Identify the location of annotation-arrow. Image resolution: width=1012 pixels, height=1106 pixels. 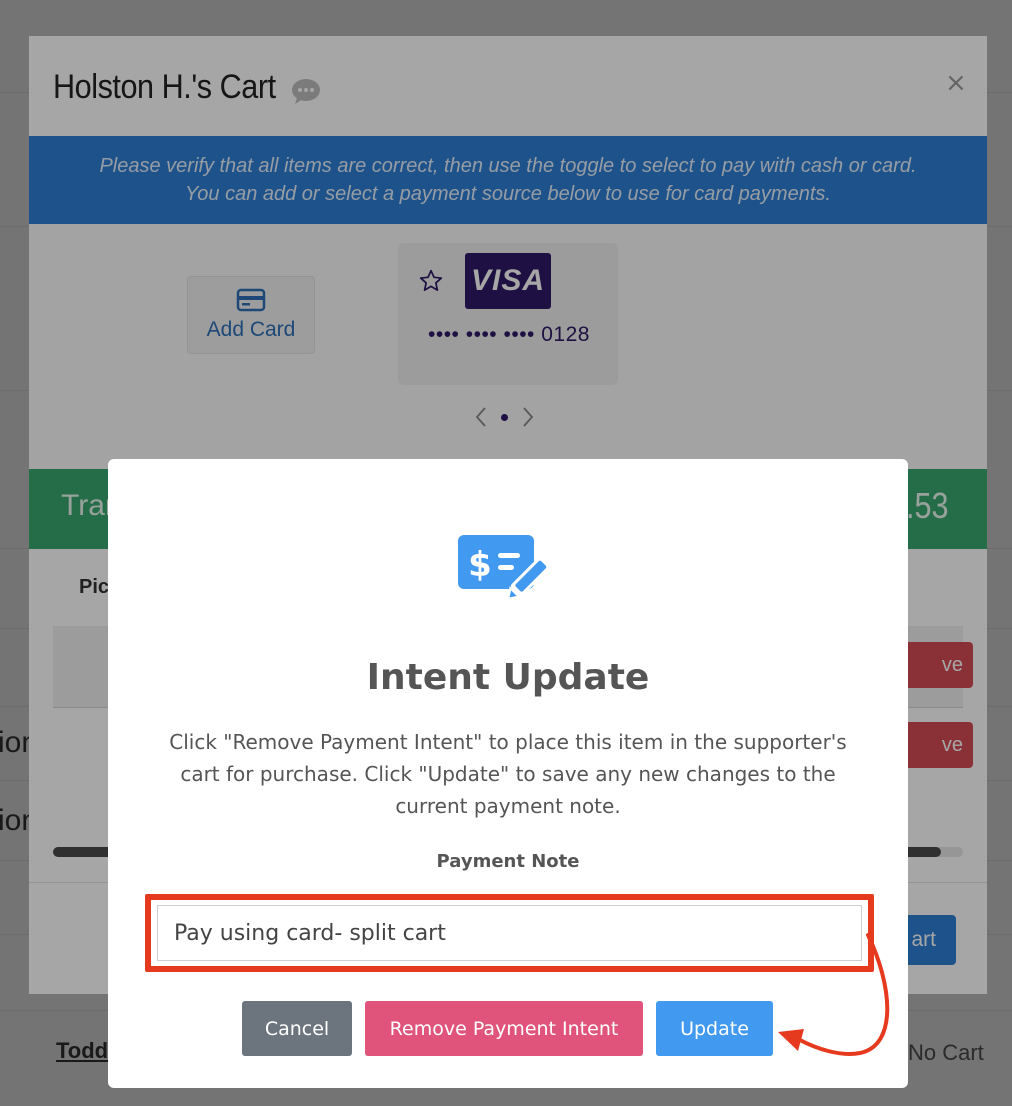
(834, 994).